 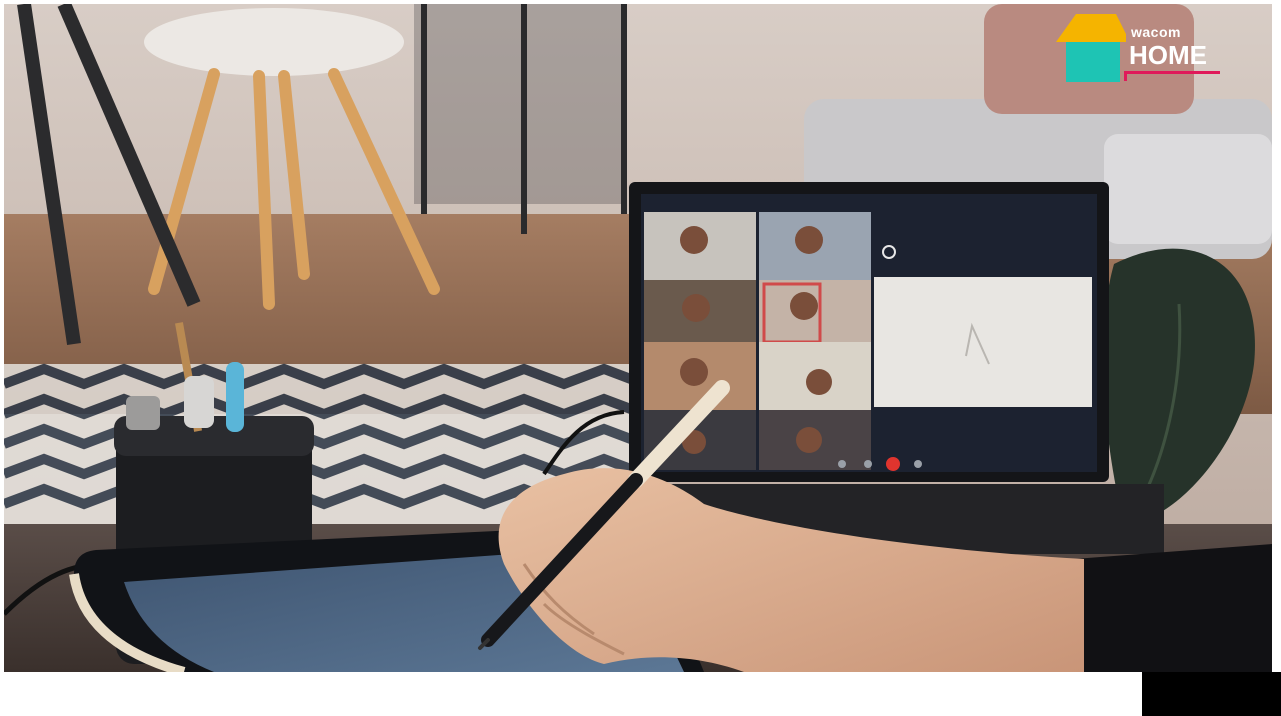 What do you see at coordinates (893, 464) in the screenshot?
I see `hangup-icon` at bounding box center [893, 464].